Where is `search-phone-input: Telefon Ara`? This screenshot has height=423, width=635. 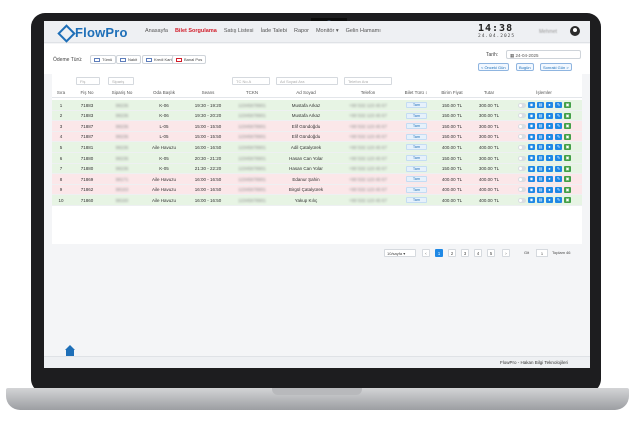
search-phone-input: Telefon Ara is located at coordinates (368, 81).